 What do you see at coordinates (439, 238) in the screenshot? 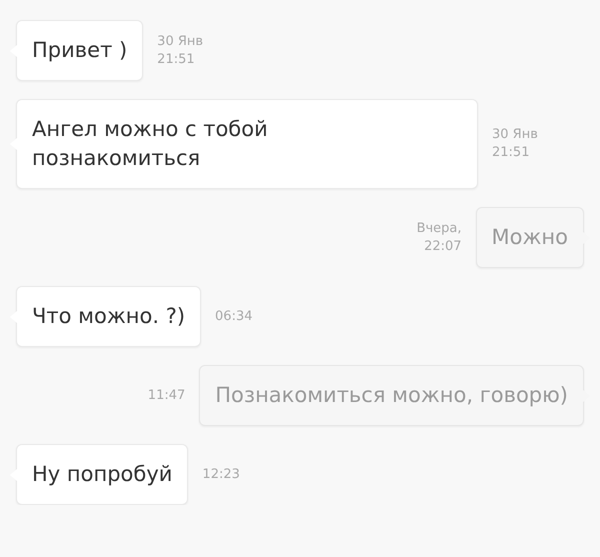
I see `message-time: Вчера, 22:07` at bounding box center [439, 238].